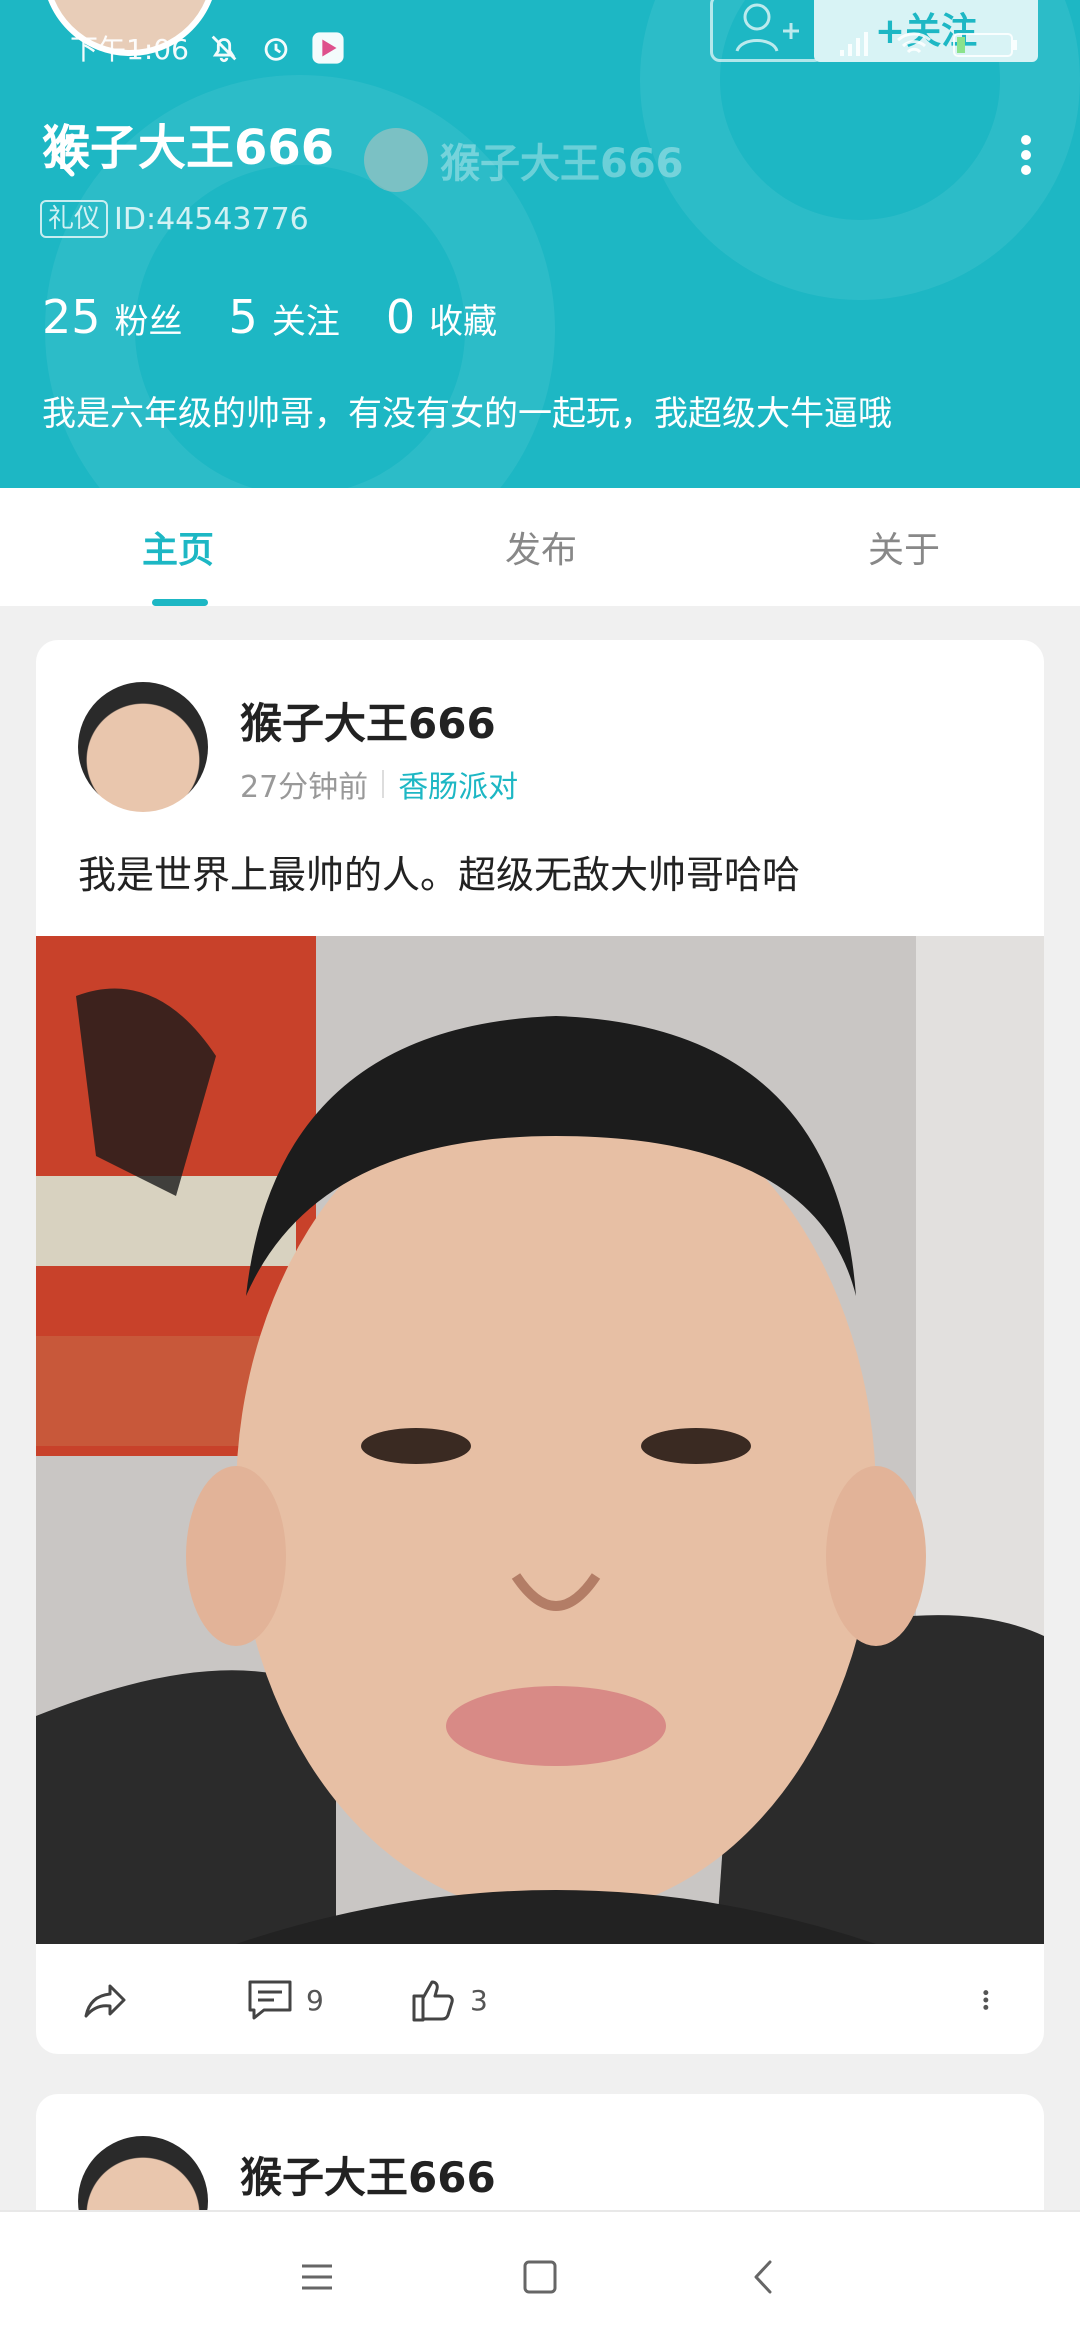 This screenshot has height=2340, width=1080. I want to click on like-button: 3, so click(448, 2000).